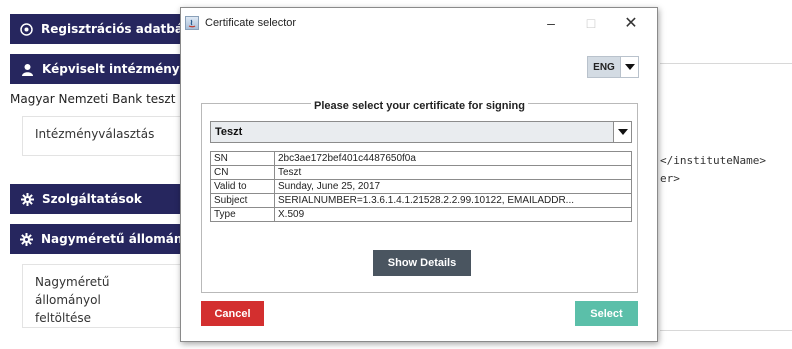 Image resolution: width=792 pixels, height=349 pixels. Describe the element at coordinates (242, 158) in the screenshot. I see `detail-key: SN` at that location.